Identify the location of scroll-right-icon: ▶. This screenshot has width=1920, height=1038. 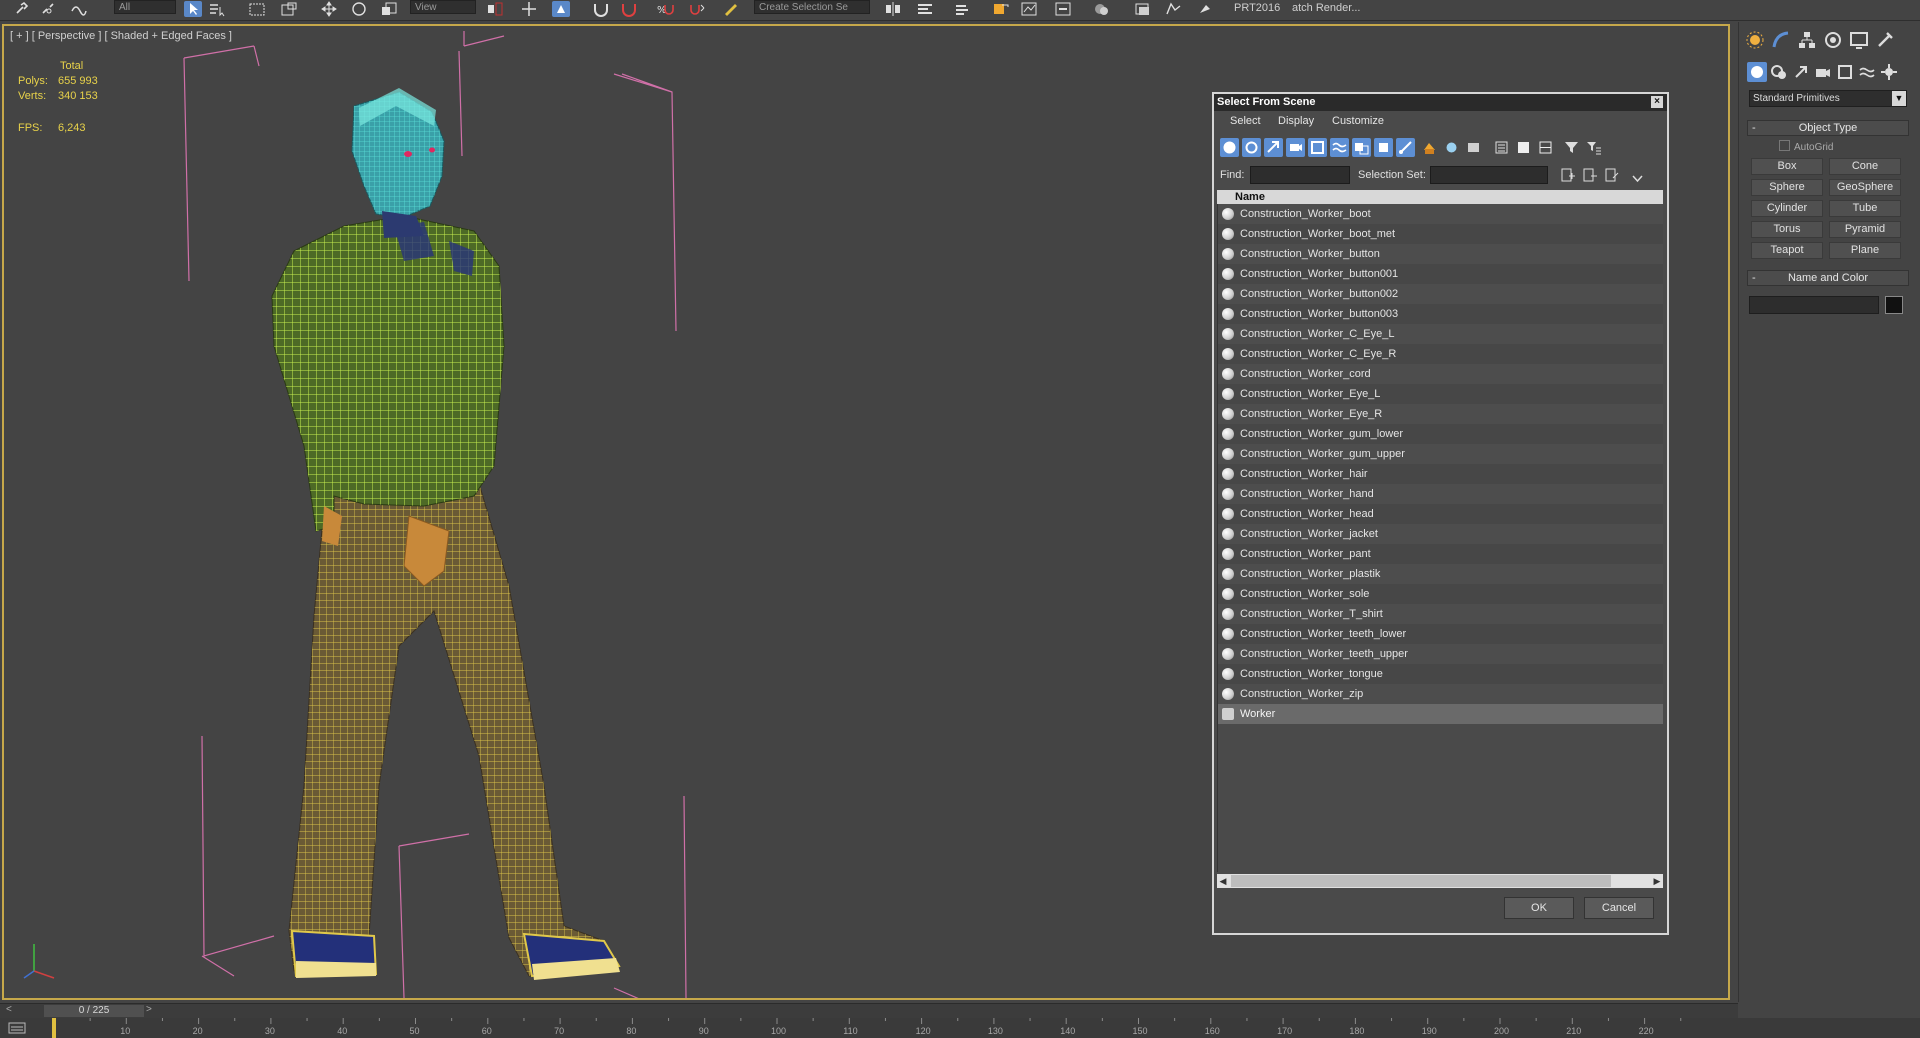
(1657, 881).